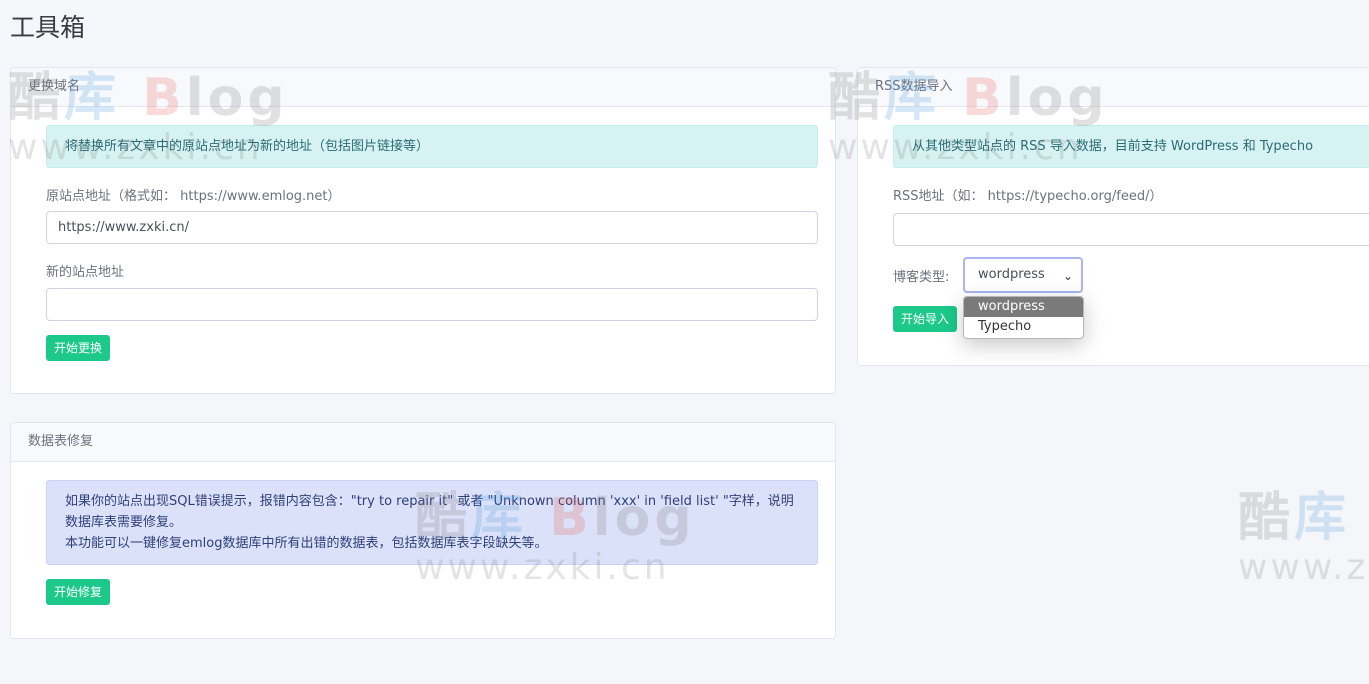 This screenshot has height=684, width=1369. What do you see at coordinates (306, 543) in the screenshot?
I see `repair-alert-line-3: 本功能可以一键修复emlog数据库中所有出错的数据表，包括数据库表字段缺失等。` at bounding box center [306, 543].